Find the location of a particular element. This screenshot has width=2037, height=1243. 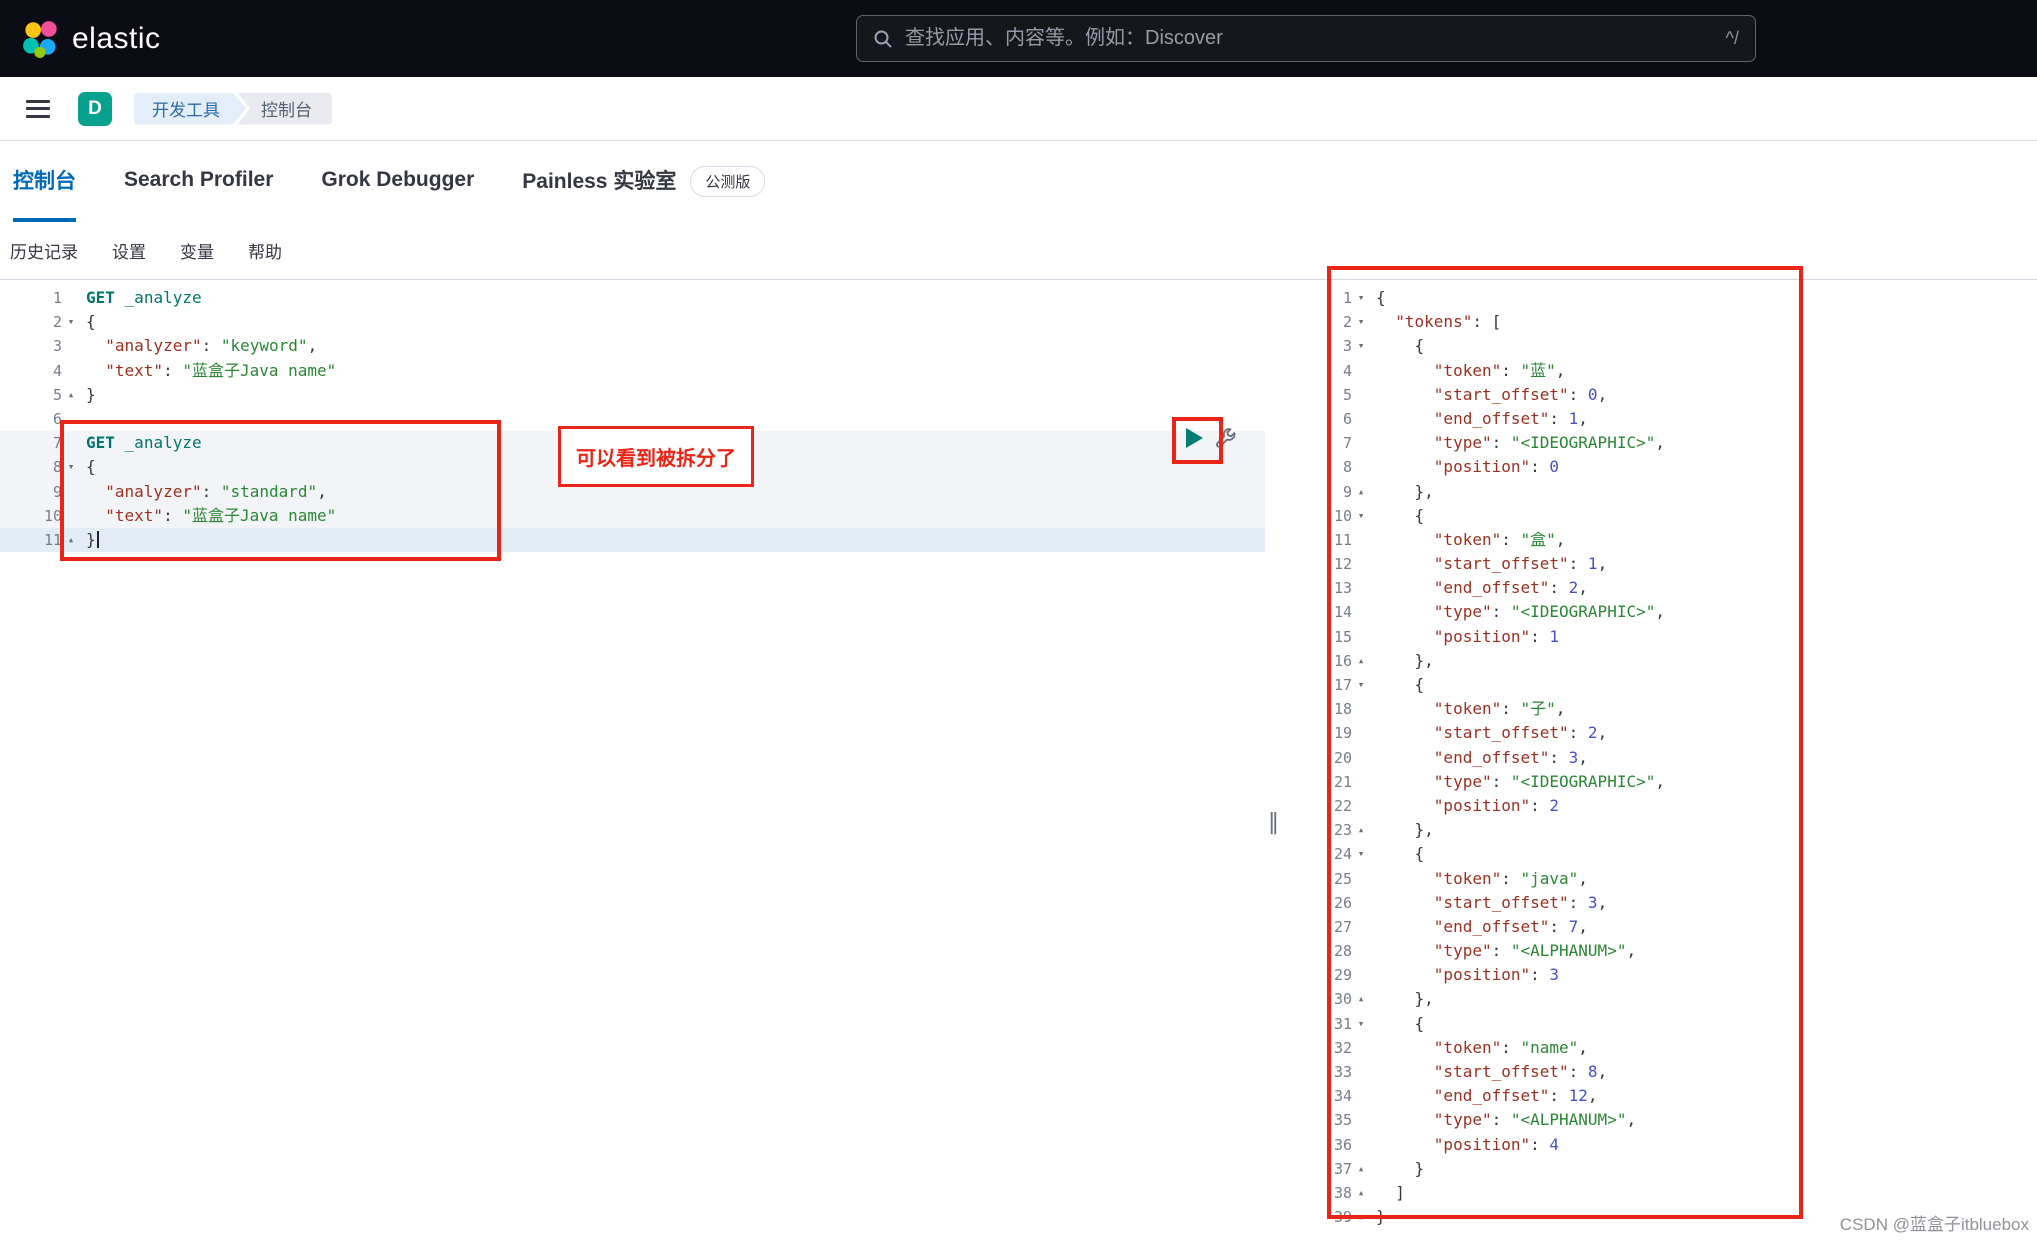

toolbar-history: 历史记录 is located at coordinates (44, 250).